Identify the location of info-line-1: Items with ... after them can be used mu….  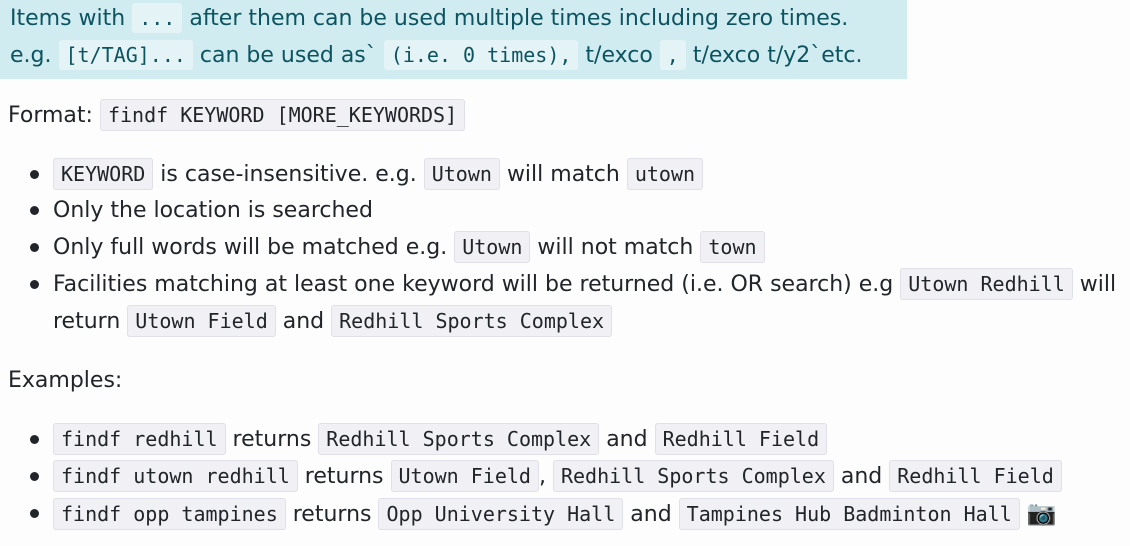
(429, 18).